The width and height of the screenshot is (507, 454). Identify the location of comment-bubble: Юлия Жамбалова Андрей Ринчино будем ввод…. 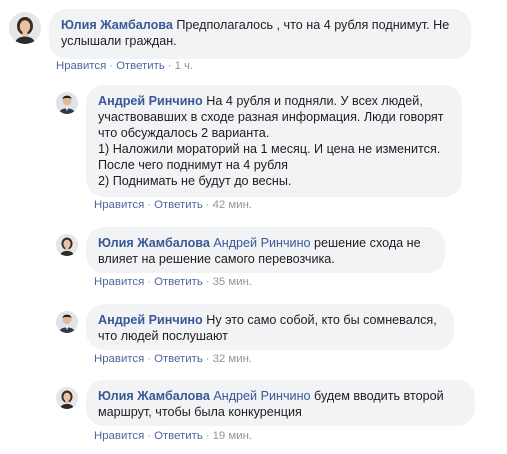
(280, 403).